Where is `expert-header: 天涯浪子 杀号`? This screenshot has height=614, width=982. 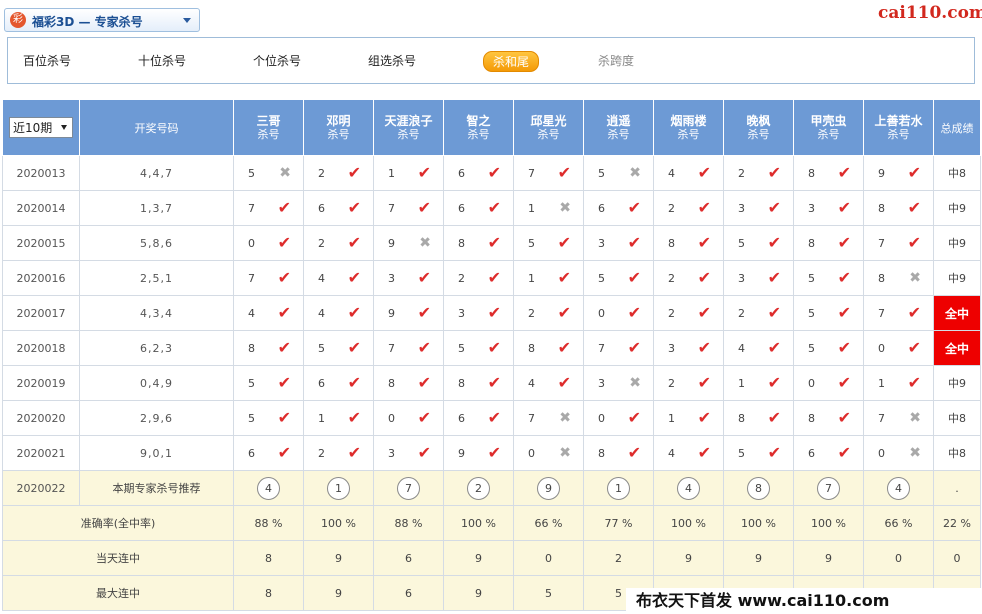 expert-header: 天涯浪子 杀号 is located at coordinates (408, 127).